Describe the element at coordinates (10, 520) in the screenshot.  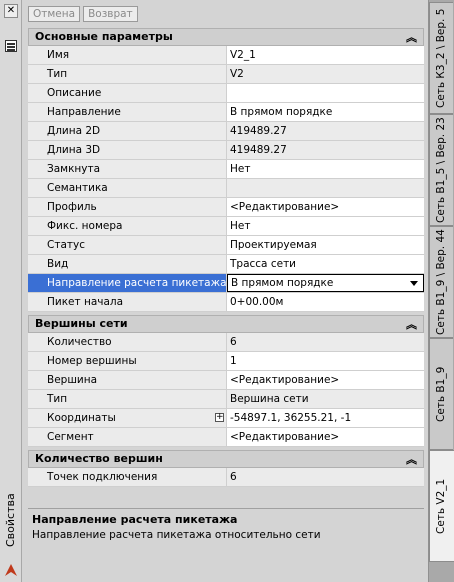
I see `panel-title-vertical: Свойства` at that location.